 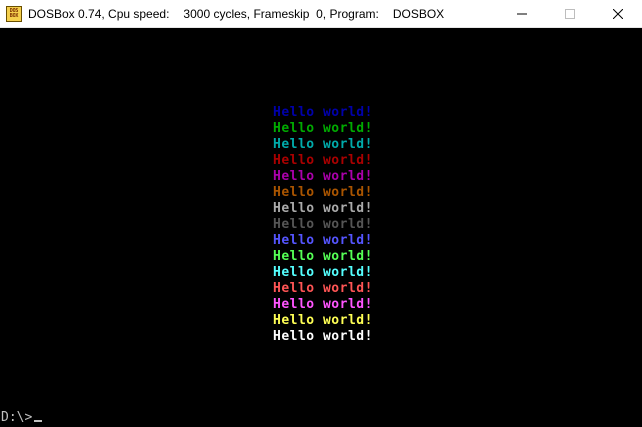 I want to click on hello-line-magenta: Hello world!, so click(x=323, y=176).